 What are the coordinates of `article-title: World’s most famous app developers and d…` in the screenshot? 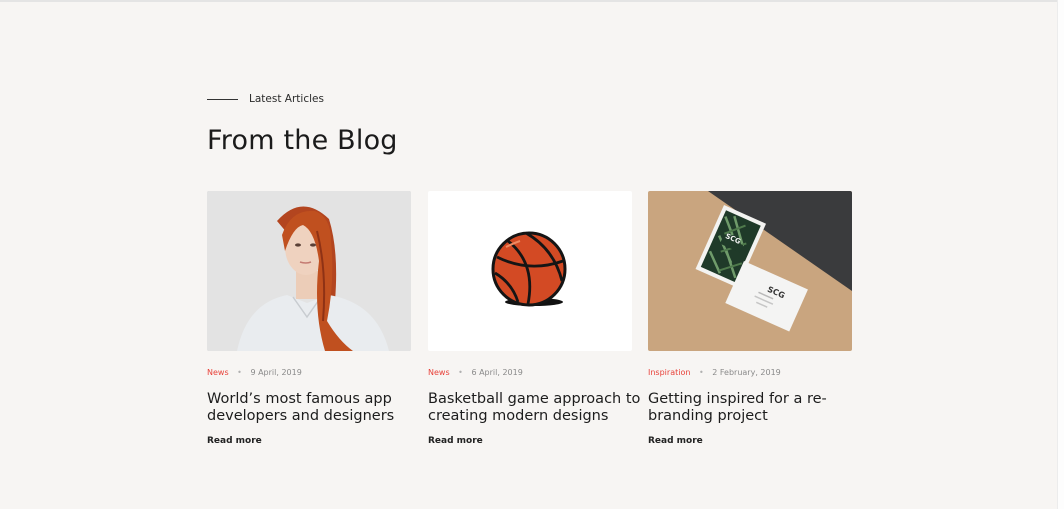 It's located at (314, 408).